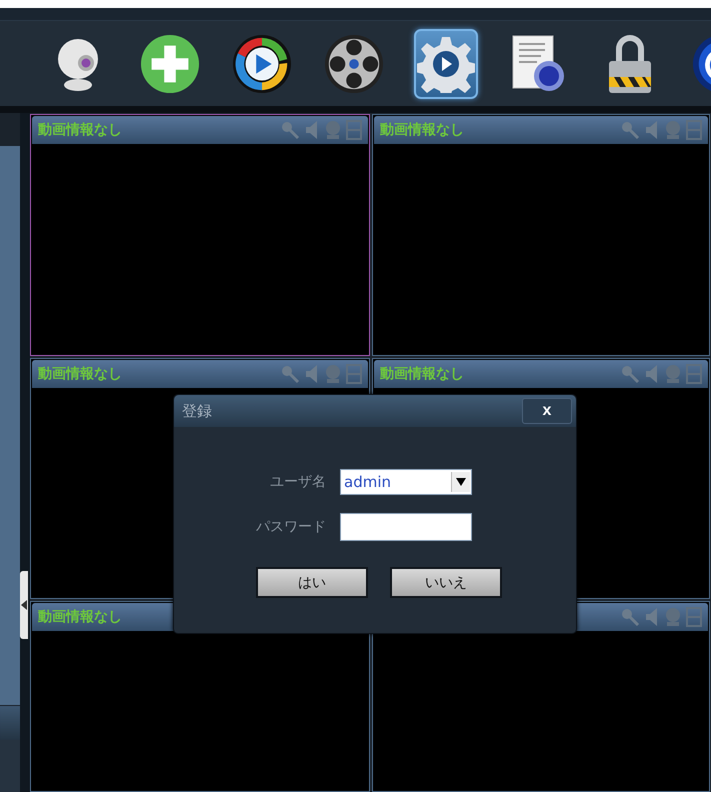  What do you see at coordinates (197, 411) in the screenshot?
I see `dialog-title: 登録` at bounding box center [197, 411].